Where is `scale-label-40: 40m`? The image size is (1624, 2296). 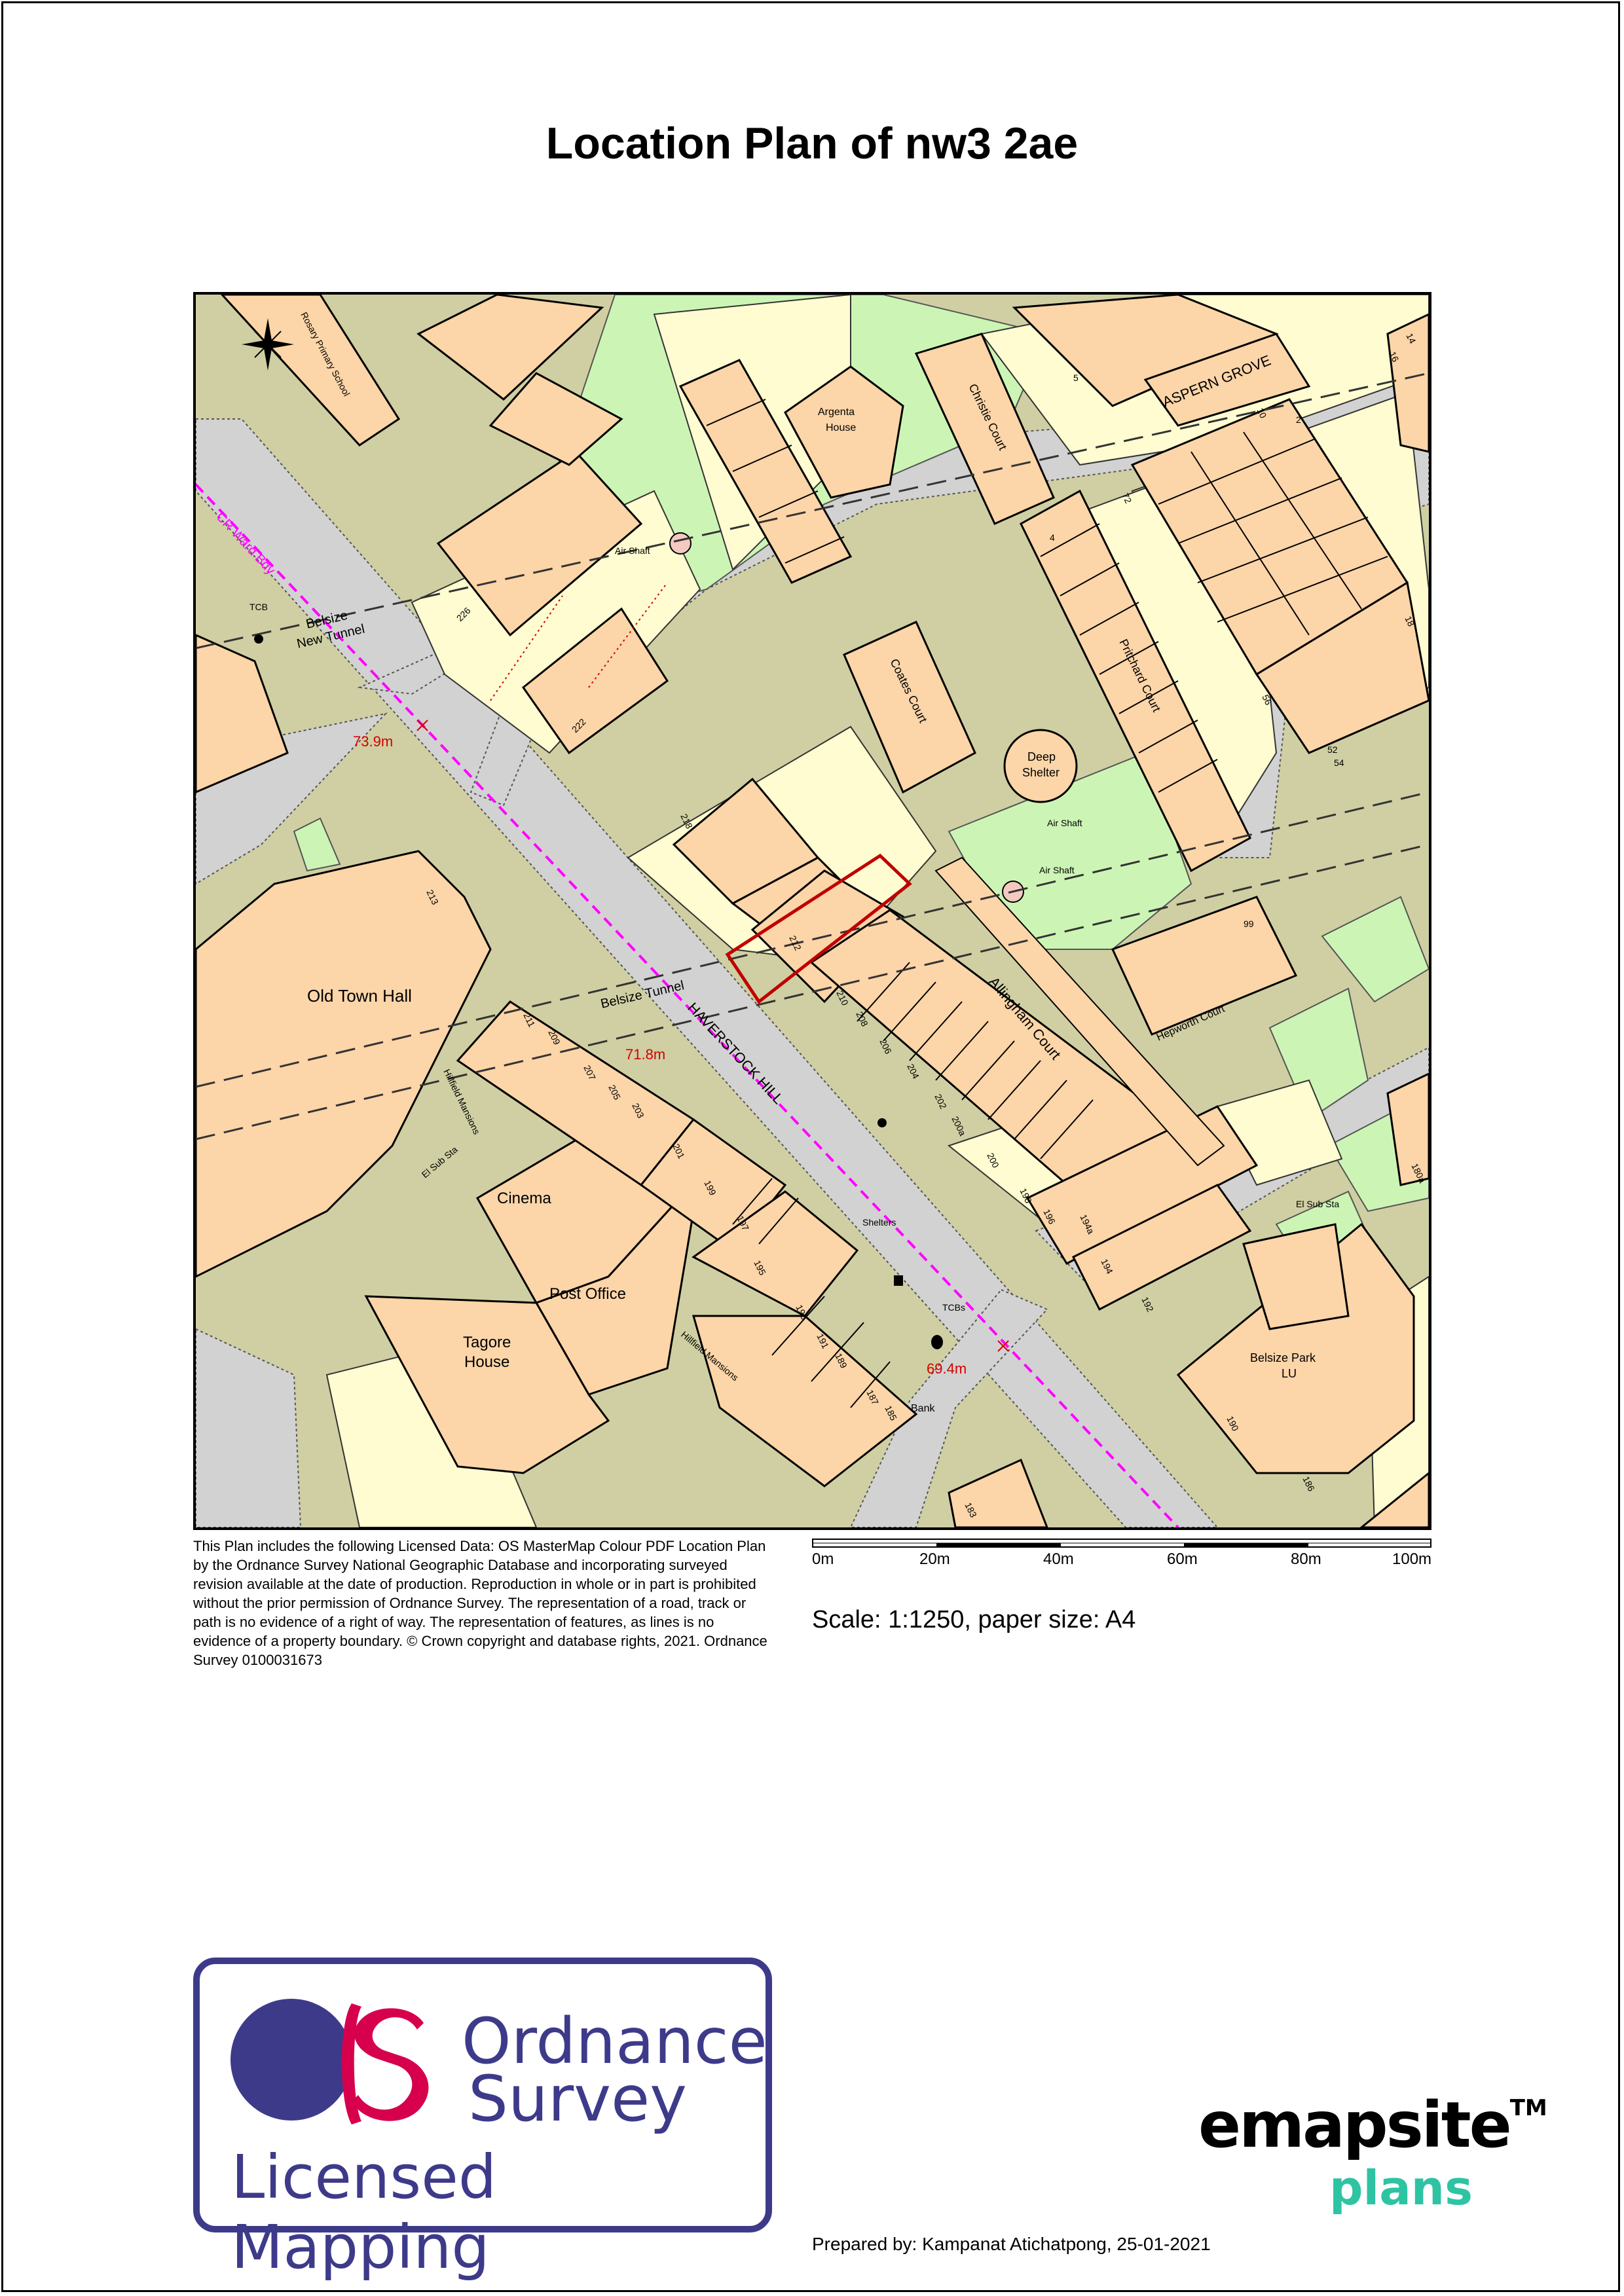 scale-label-40: 40m is located at coordinates (1058, 1559).